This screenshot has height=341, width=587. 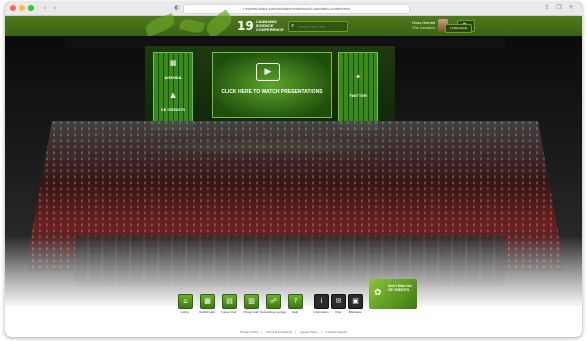 What do you see at coordinates (268, 72) in the screenshot?
I see `play-icon: ▶` at bounding box center [268, 72].